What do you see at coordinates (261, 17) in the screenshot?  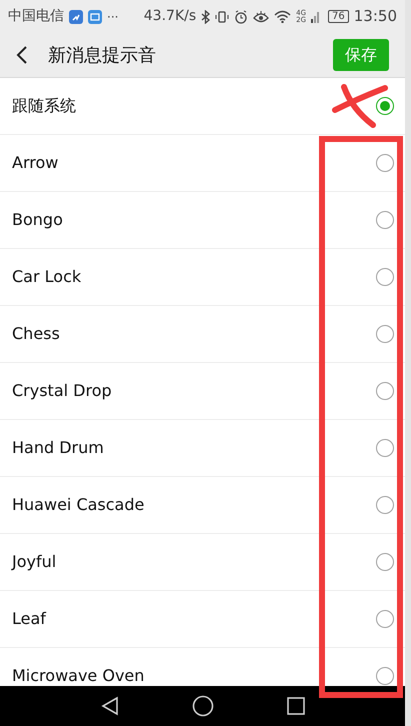 I see `eye-icon` at bounding box center [261, 17].